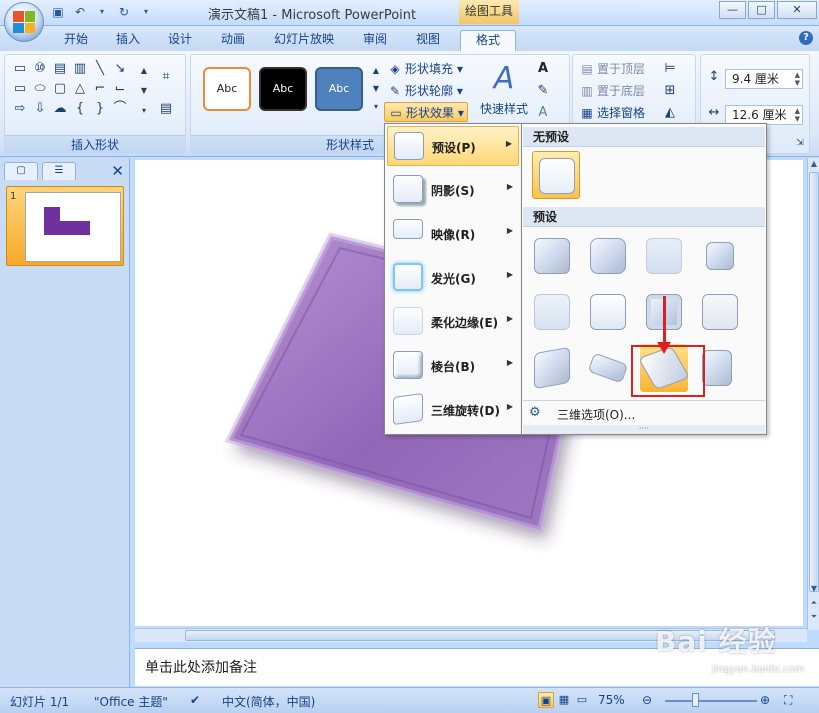 Image resolution: width=819 pixels, height=713 pixels. I want to click on slide-sorter-view-icon: ▦, so click(564, 700).